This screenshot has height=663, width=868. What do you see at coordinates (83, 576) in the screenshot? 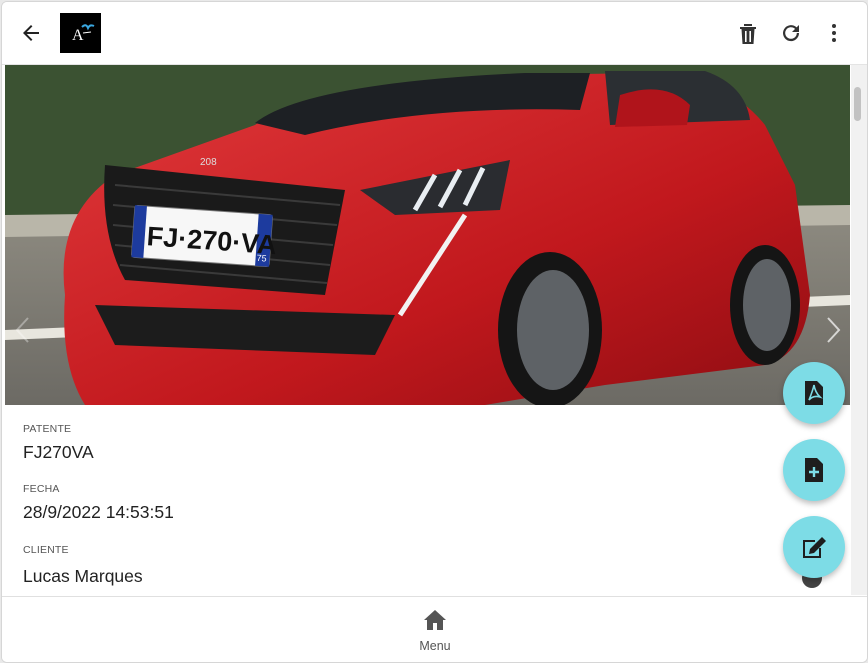
I see `cliente-value: Lucas Marques` at bounding box center [83, 576].